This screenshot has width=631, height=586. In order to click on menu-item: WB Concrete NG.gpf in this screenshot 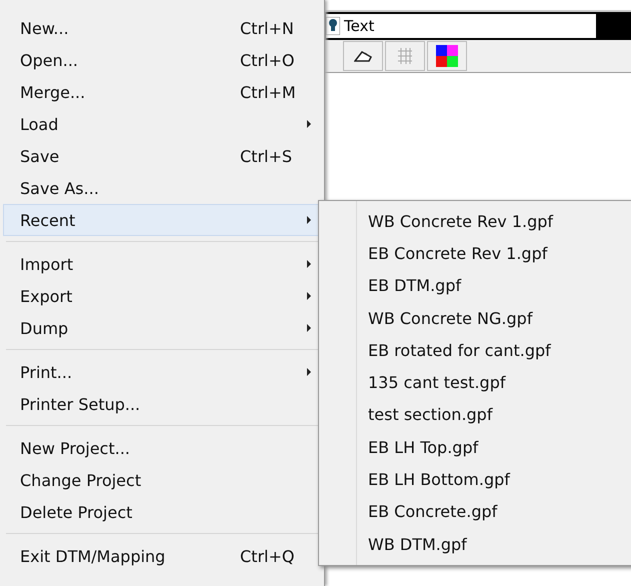, I will do `click(475, 318)`.